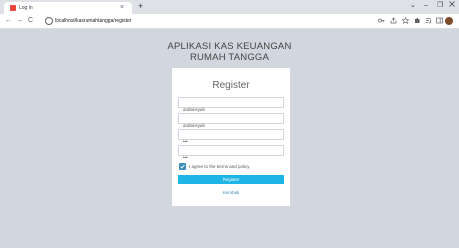 This screenshot has height=248, width=459. What do you see at coordinates (231, 85) in the screenshot?
I see `register-heading: Register` at bounding box center [231, 85].